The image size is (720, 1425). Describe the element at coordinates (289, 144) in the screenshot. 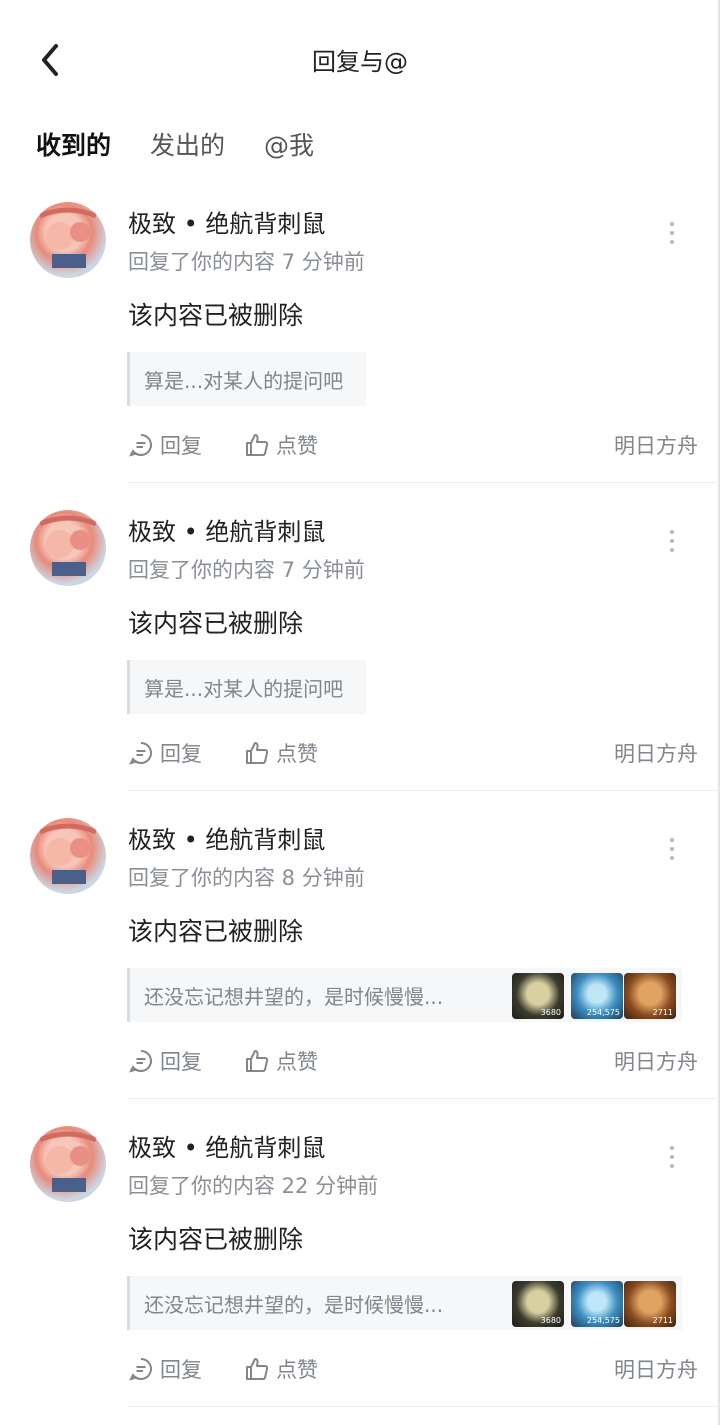

I see `tab-mentions: @我` at that location.